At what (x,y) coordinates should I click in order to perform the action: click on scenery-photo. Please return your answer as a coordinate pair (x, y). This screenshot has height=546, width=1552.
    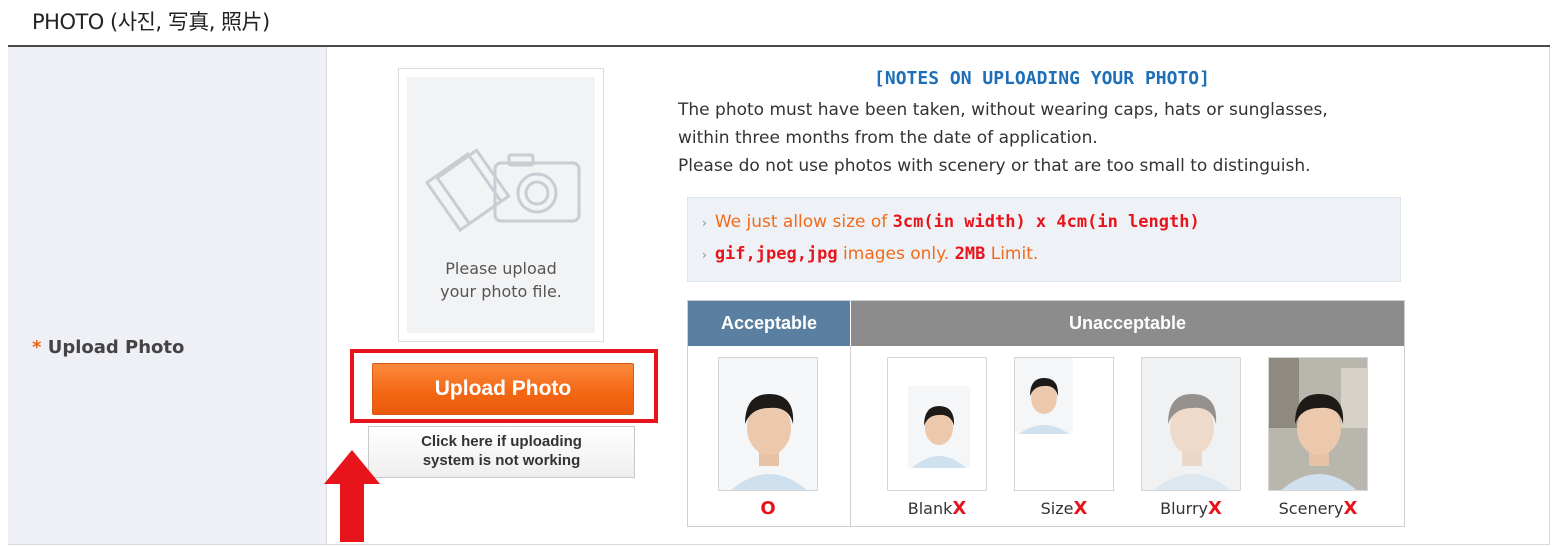
    Looking at the image, I should click on (1318, 424).